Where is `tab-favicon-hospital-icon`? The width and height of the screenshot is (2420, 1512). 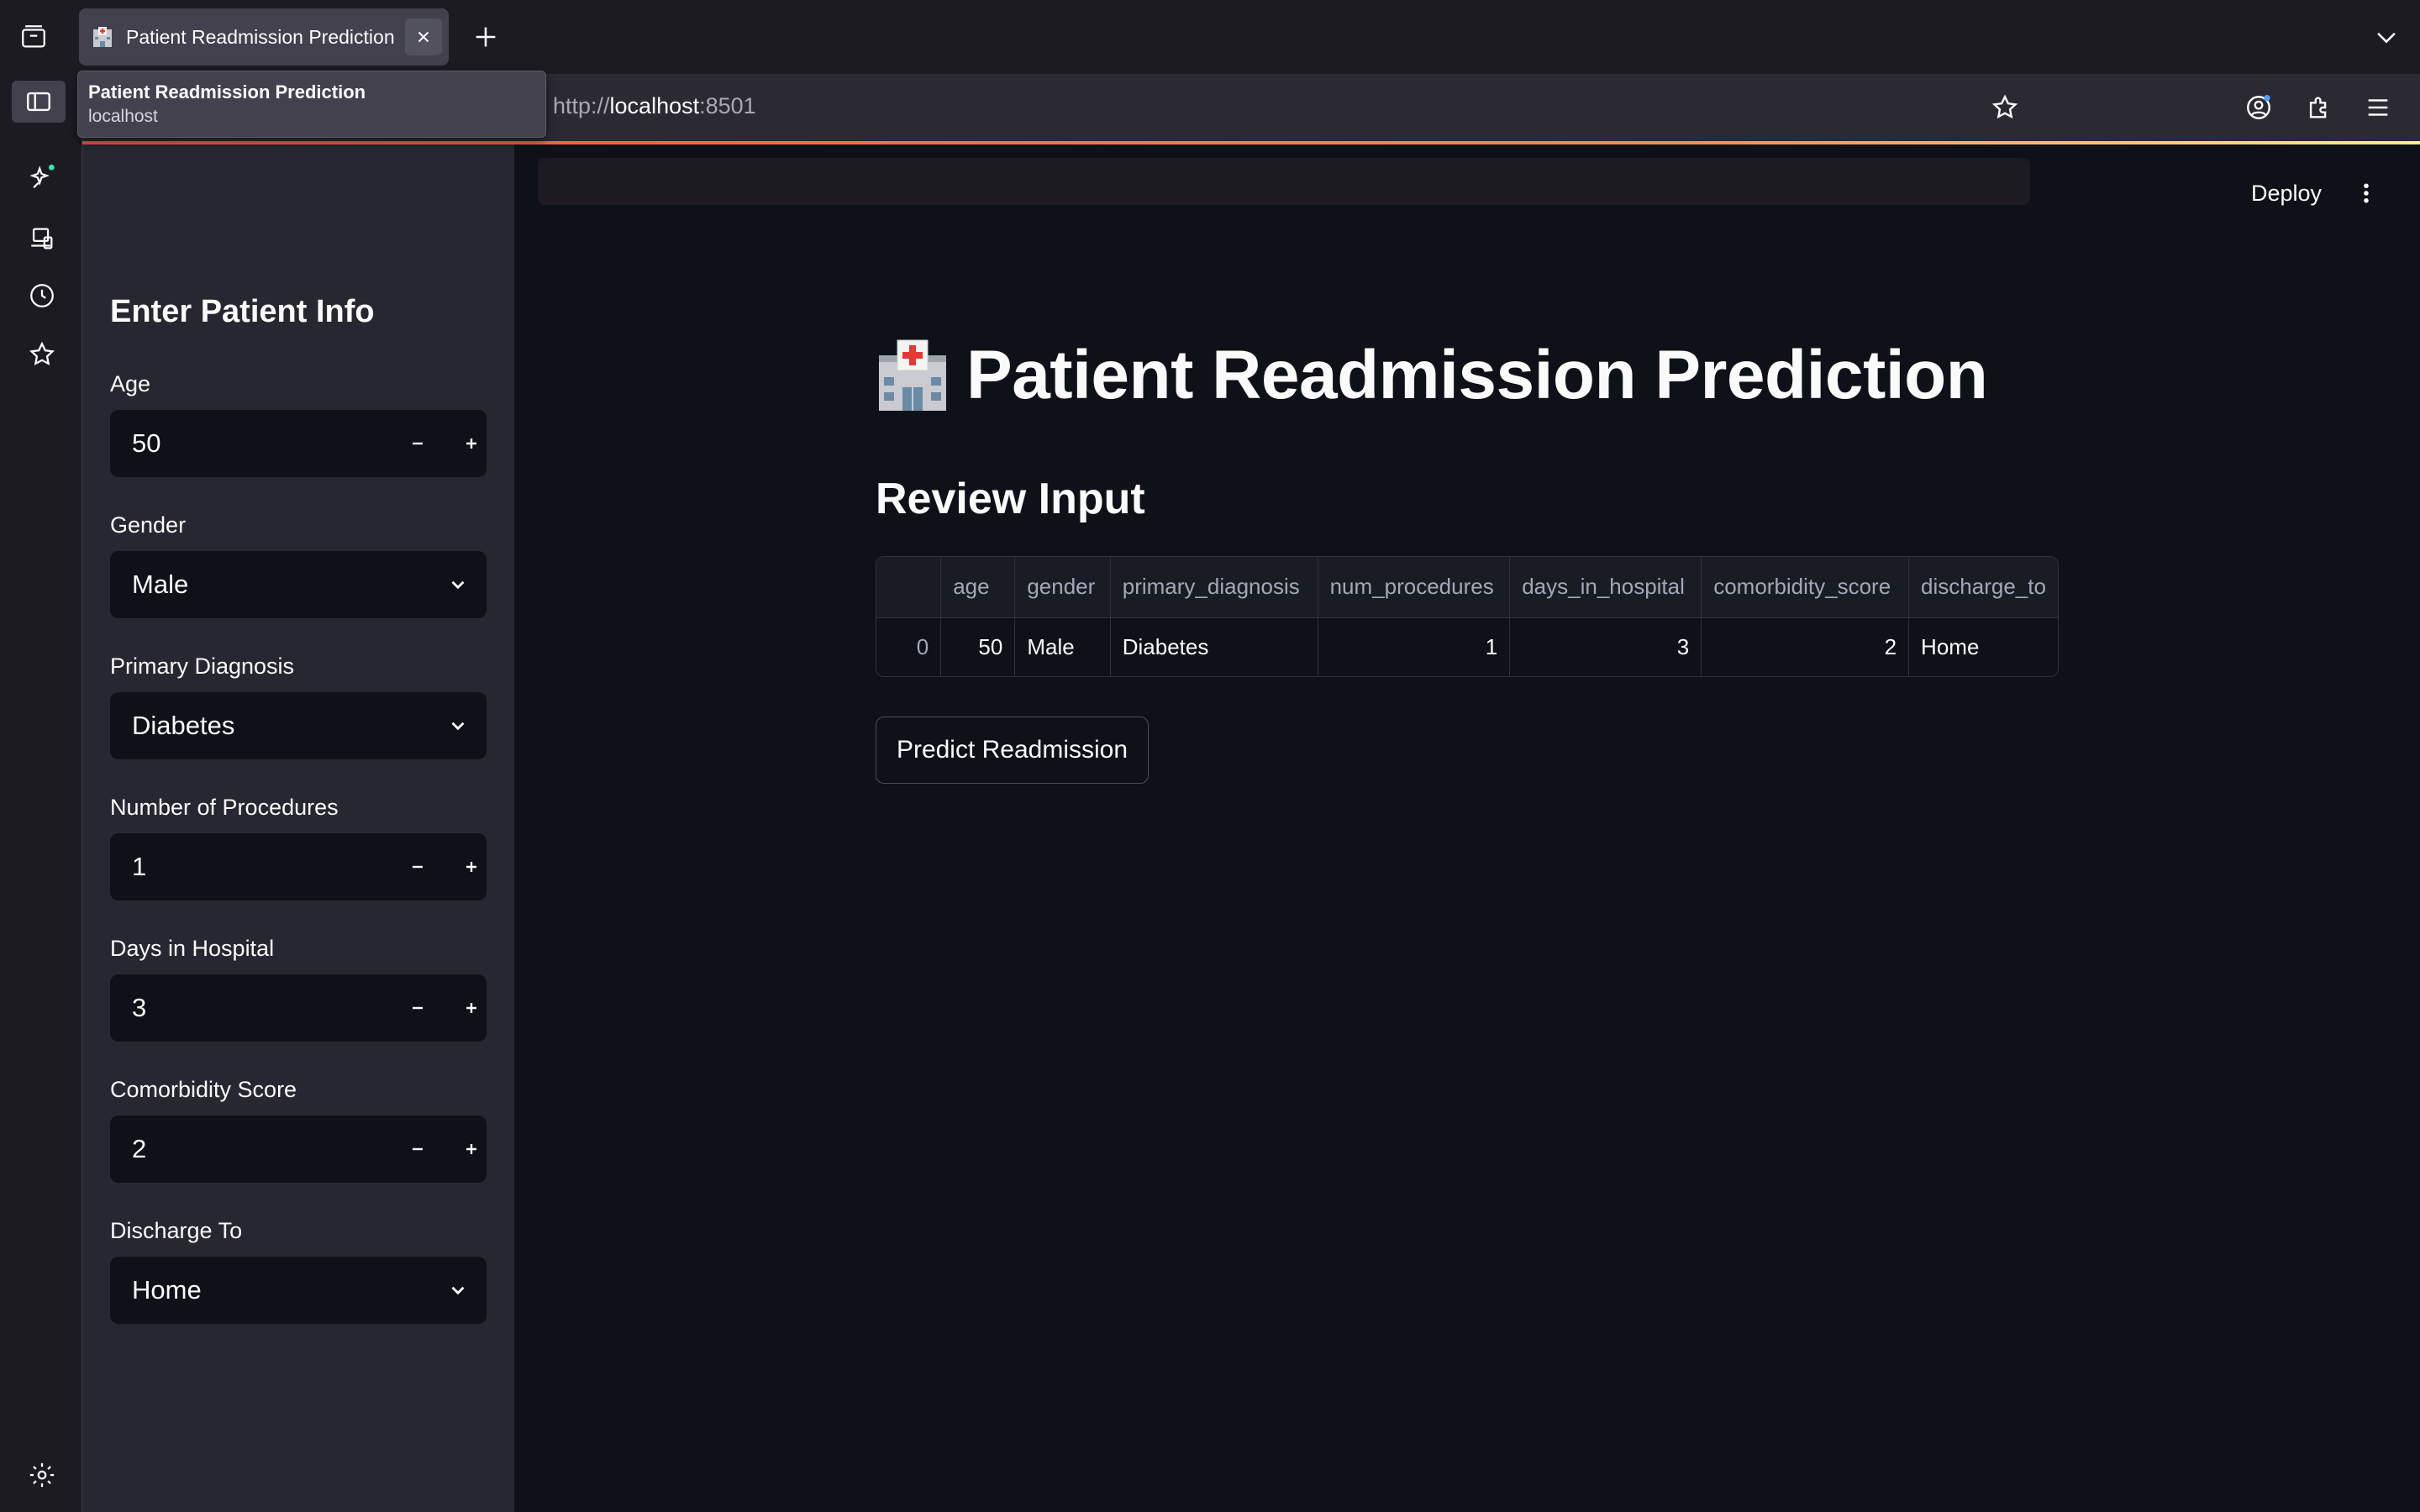
tab-favicon-hospital-icon is located at coordinates (102, 37).